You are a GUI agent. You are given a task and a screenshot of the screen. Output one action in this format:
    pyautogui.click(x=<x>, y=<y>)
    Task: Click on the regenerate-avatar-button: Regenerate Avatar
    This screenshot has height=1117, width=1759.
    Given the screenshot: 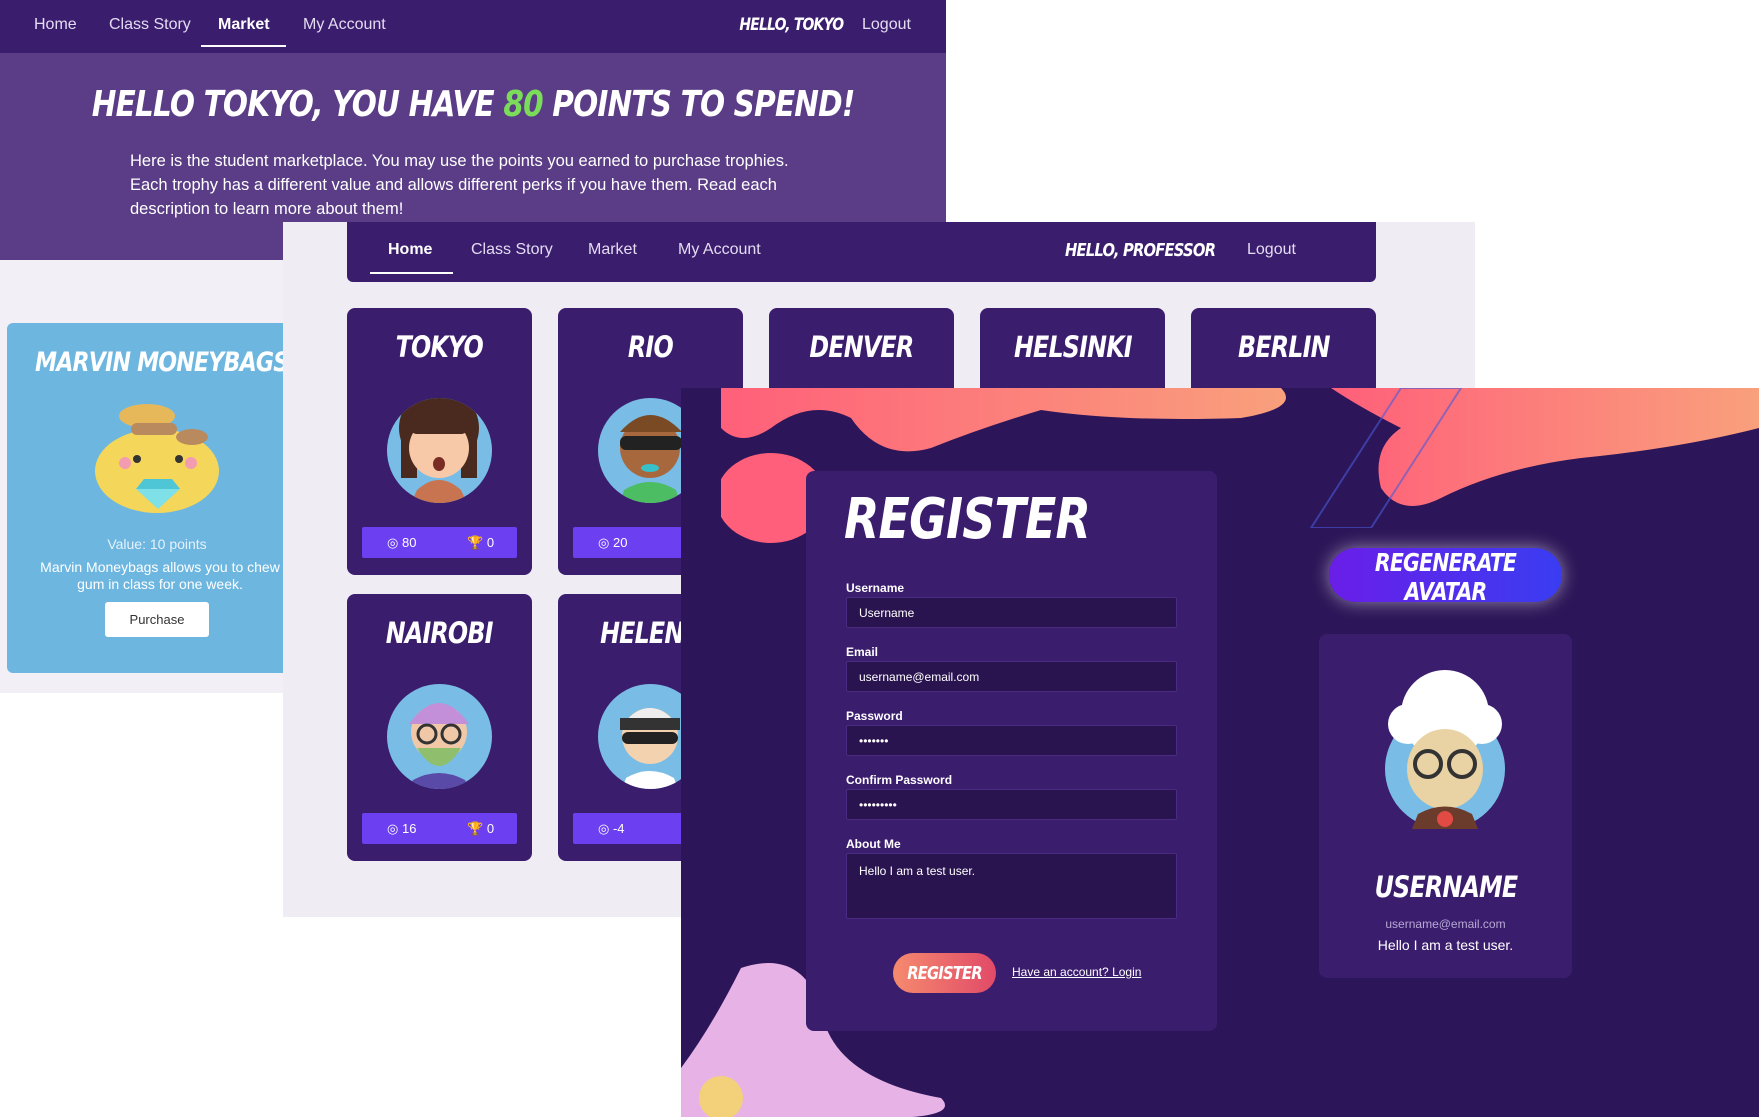 What is the action you would take?
    pyautogui.click(x=1445, y=577)
    